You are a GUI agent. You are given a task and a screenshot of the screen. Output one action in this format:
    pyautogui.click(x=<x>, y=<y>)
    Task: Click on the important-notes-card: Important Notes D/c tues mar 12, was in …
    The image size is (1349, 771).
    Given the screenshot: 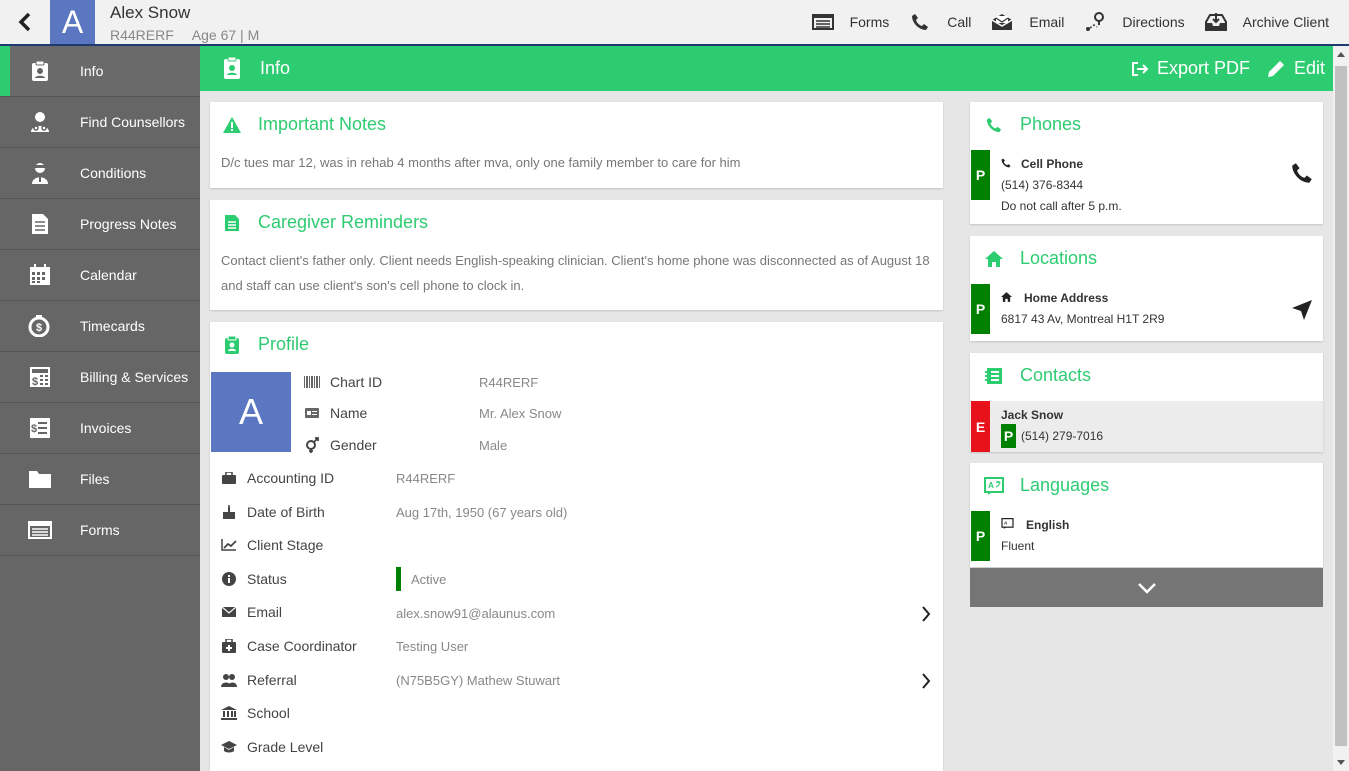 What is the action you would take?
    pyautogui.click(x=576, y=145)
    